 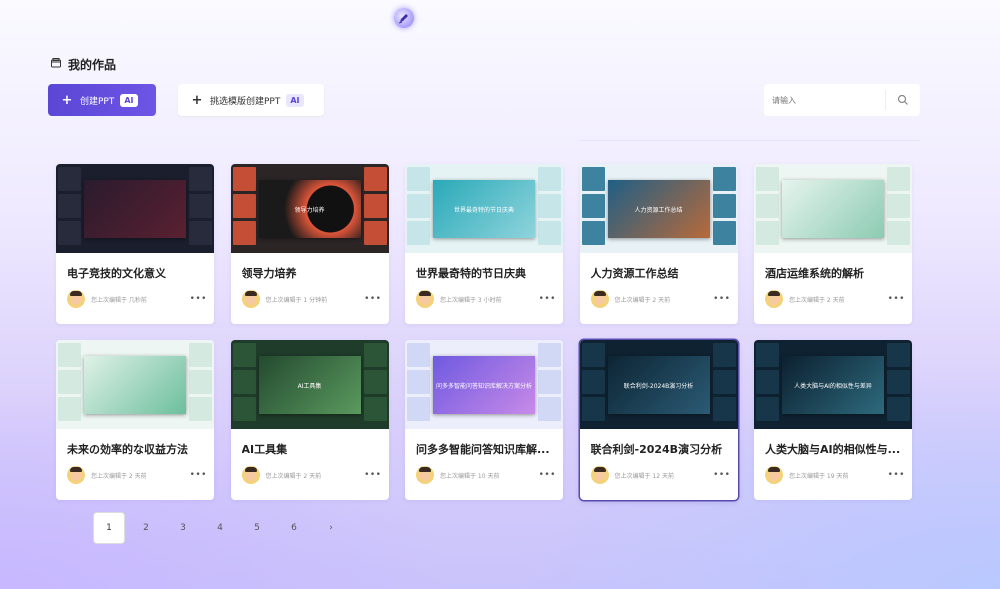 What do you see at coordinates (220, 528) in the screenshot?
I see `page-4-button: 4` at bounding box center [220, 528].